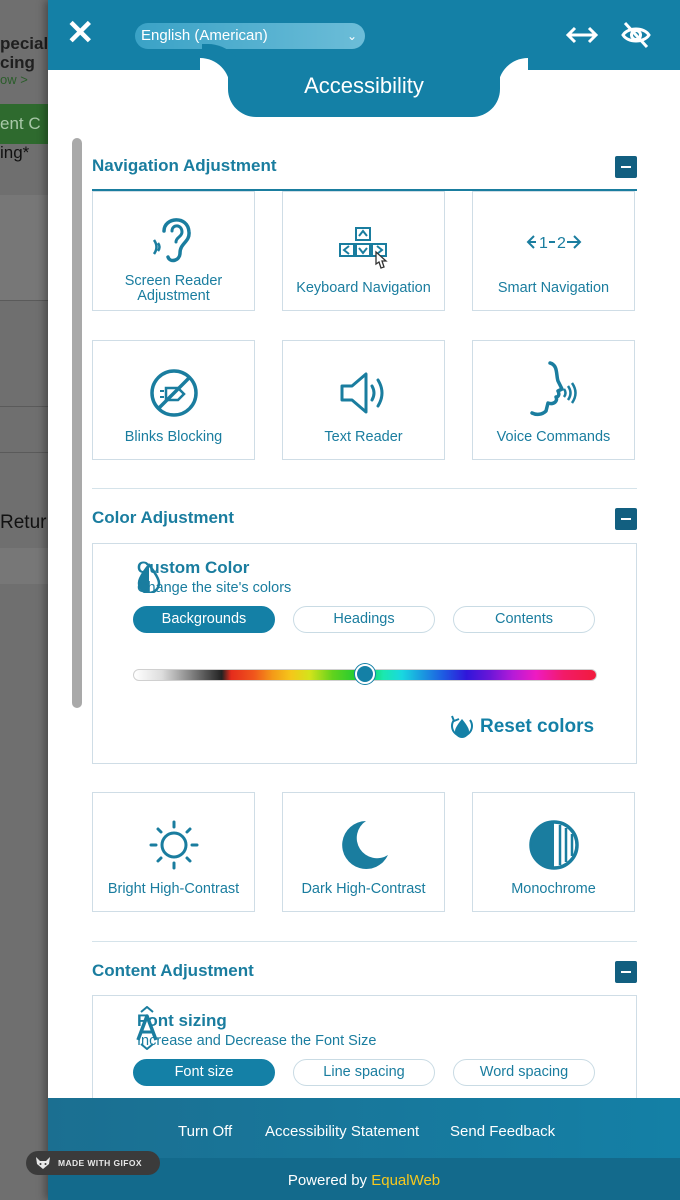 The height and width of the screenshot is (1200, 680). I want to click on monochrome-icon, so click(553, 845).